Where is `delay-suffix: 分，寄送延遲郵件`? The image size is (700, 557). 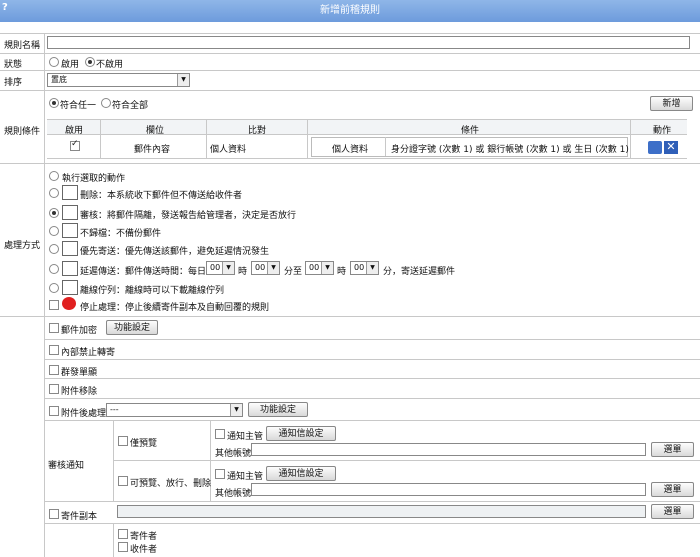
delay-suffix: 分，寄送延遲郵件 is located at coordinates (419, 272).